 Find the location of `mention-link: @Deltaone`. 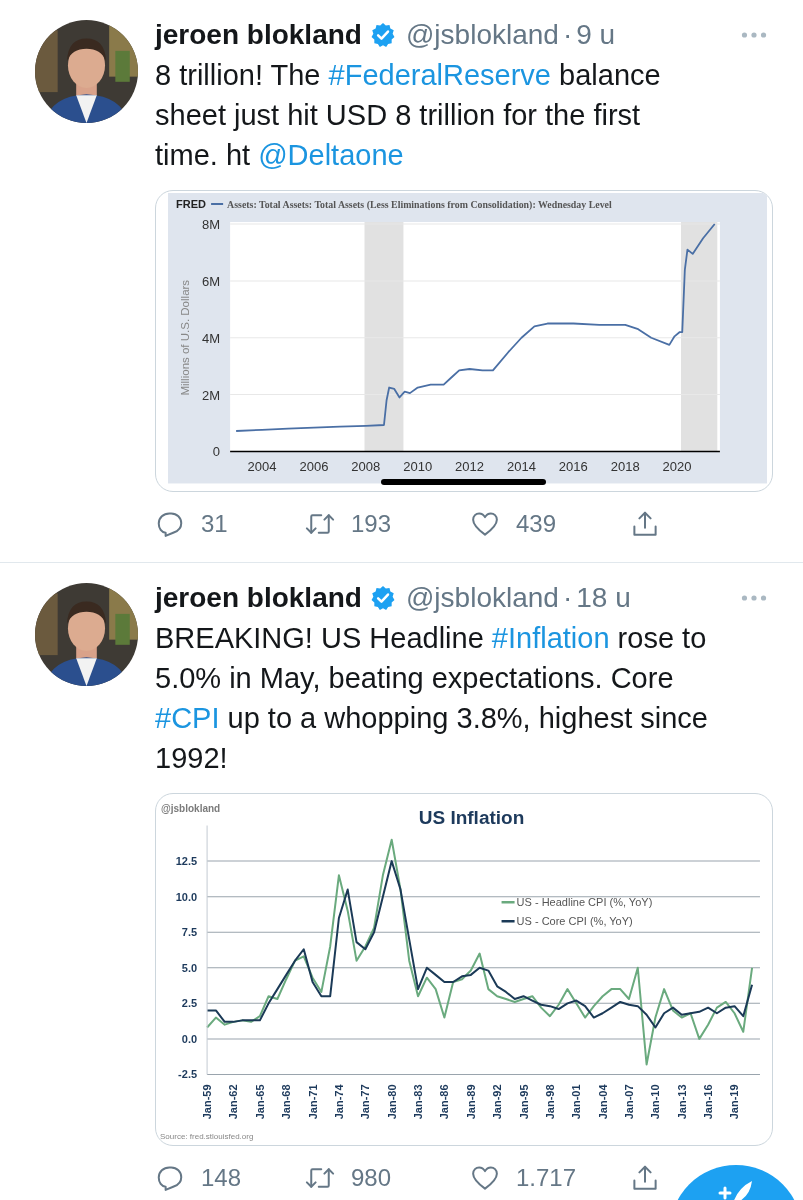

mention-link: @Deltaone is located at coordinates (331, 155).